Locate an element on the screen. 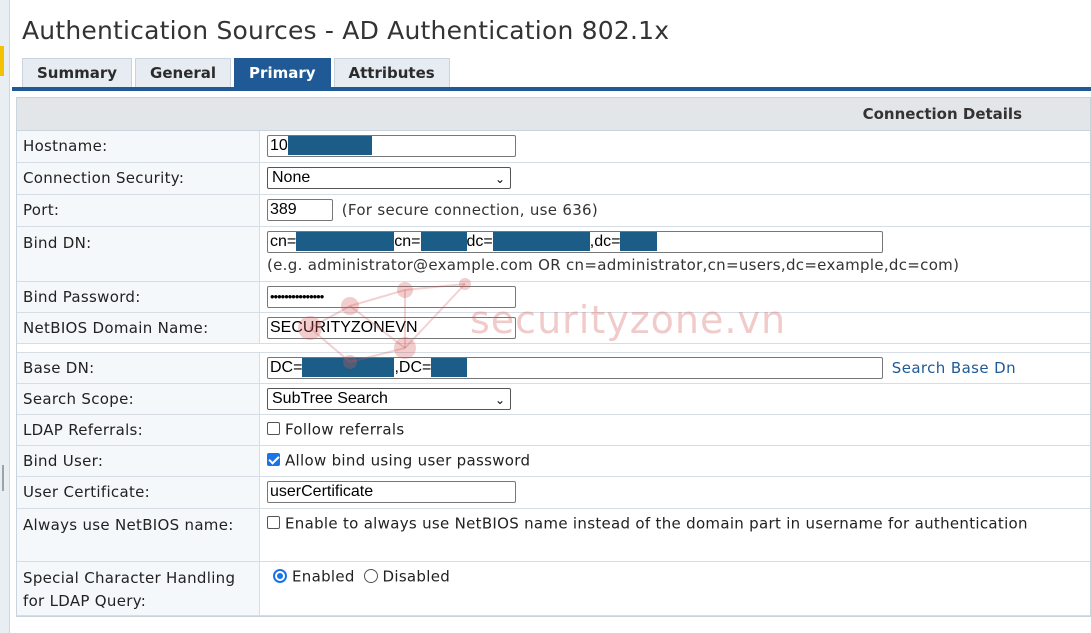 The height and width of the screenshot is (633, 1091). bind-password-input: ••••••••••••••• is located at coordinates (391, 296).